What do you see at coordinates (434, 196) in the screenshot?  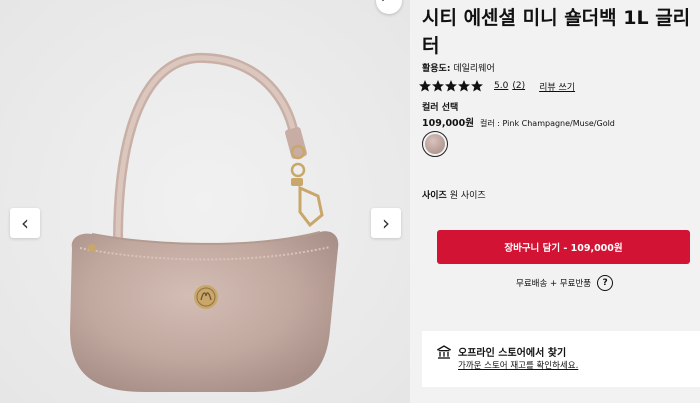 I see `size-label: 사이즈` at bounding box center [434, 196].